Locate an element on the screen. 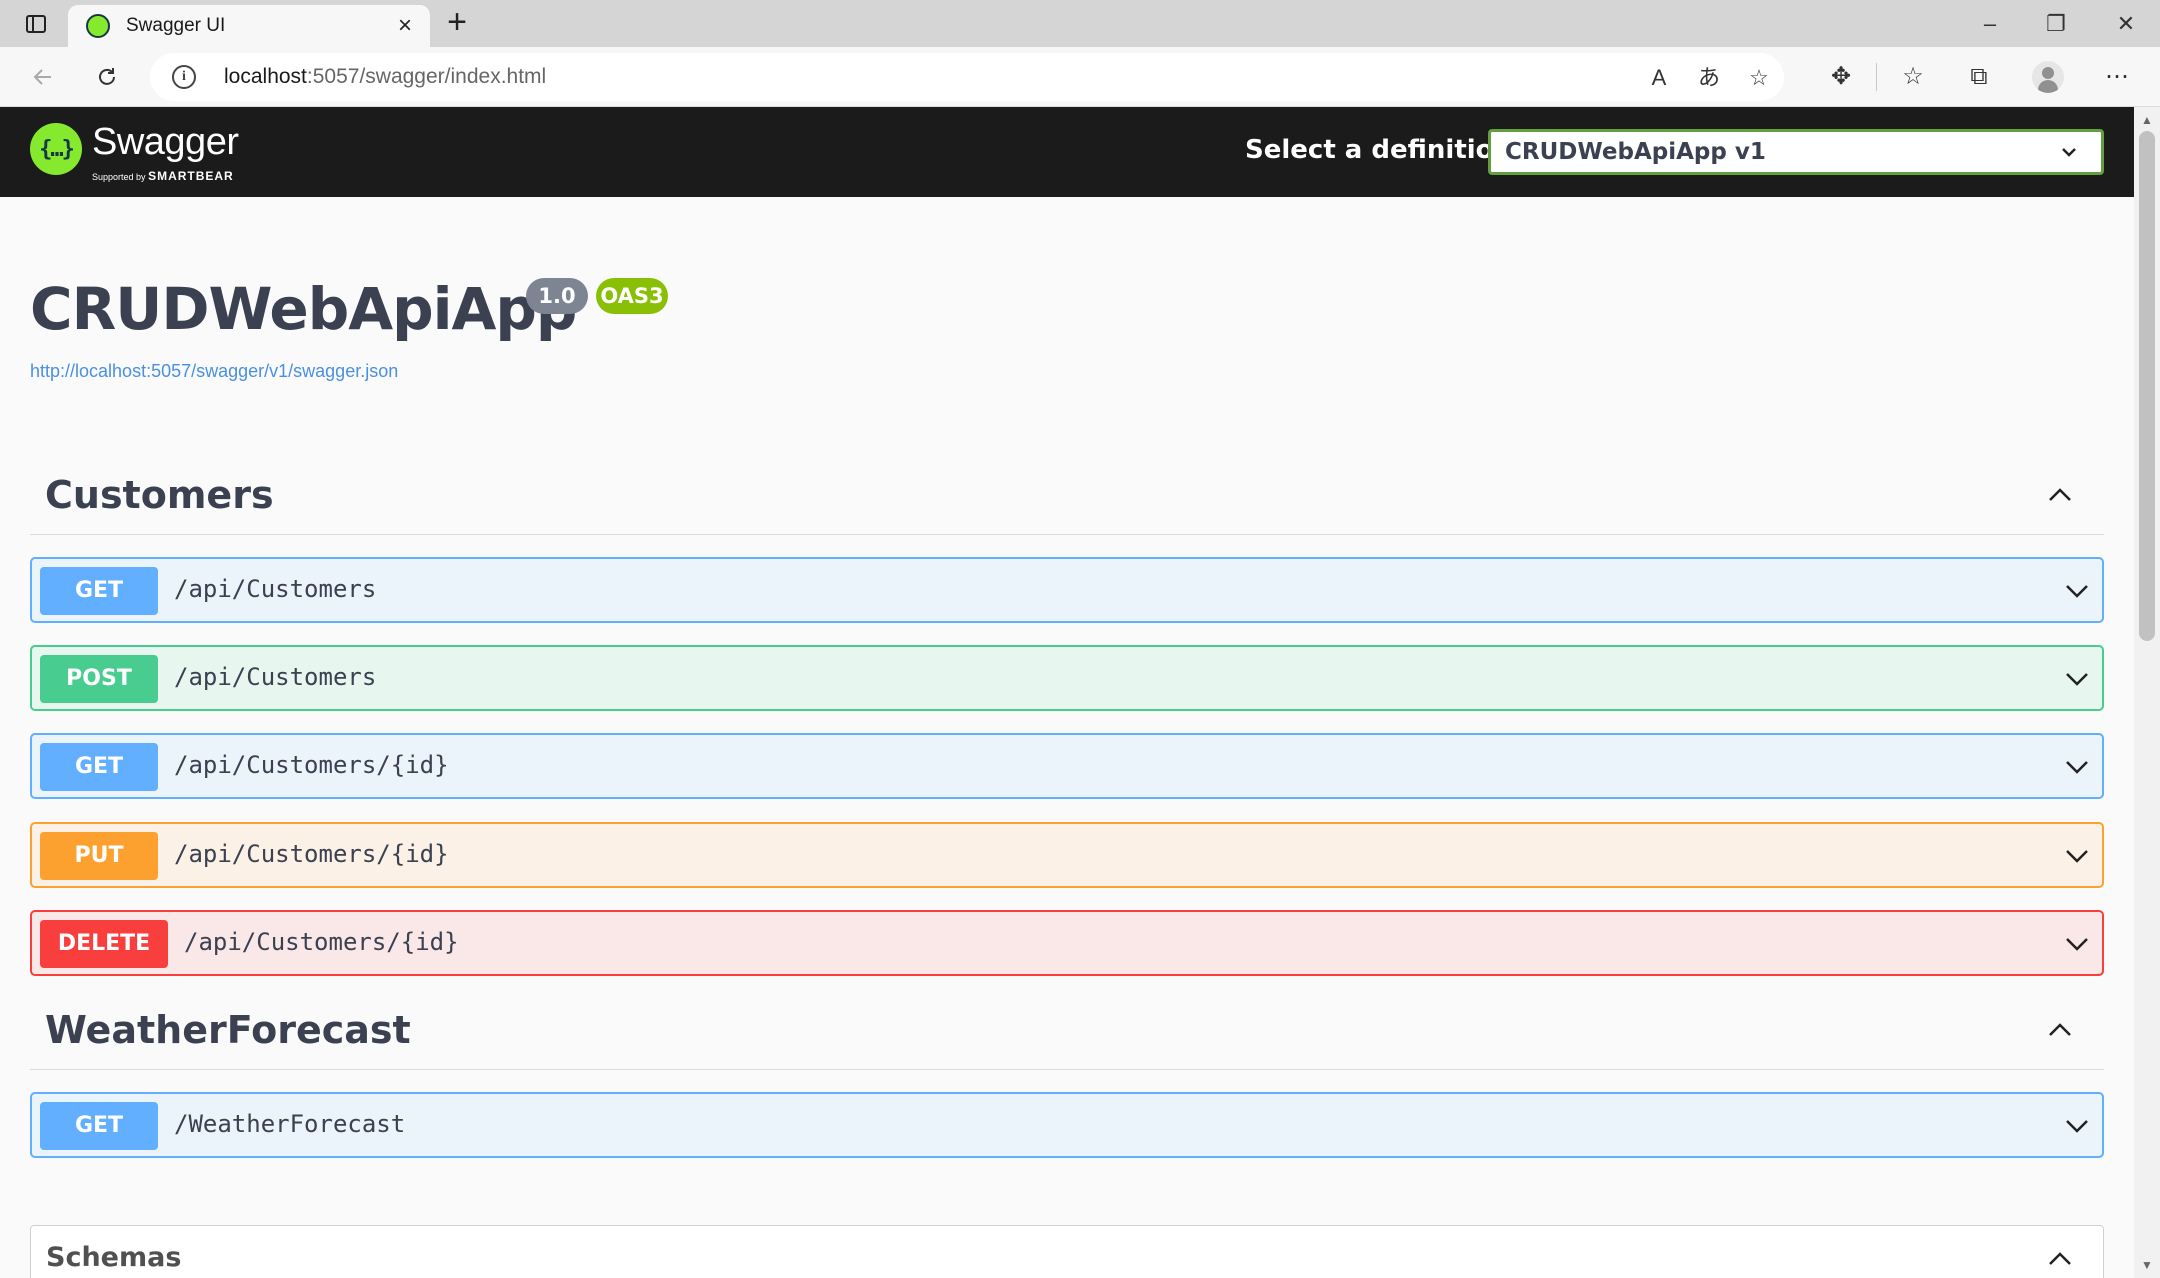 The image size is (2160, 1278). read-aloud-icon: A is located at coordinates (1659, 78).